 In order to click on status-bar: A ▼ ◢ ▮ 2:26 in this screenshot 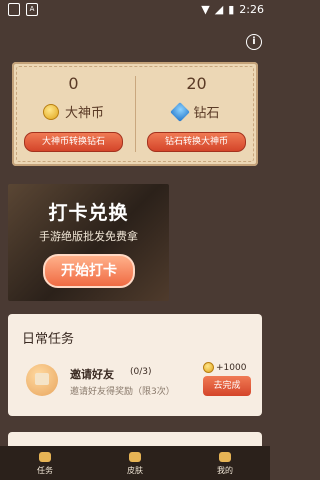, I will do `click(135, 10)`.